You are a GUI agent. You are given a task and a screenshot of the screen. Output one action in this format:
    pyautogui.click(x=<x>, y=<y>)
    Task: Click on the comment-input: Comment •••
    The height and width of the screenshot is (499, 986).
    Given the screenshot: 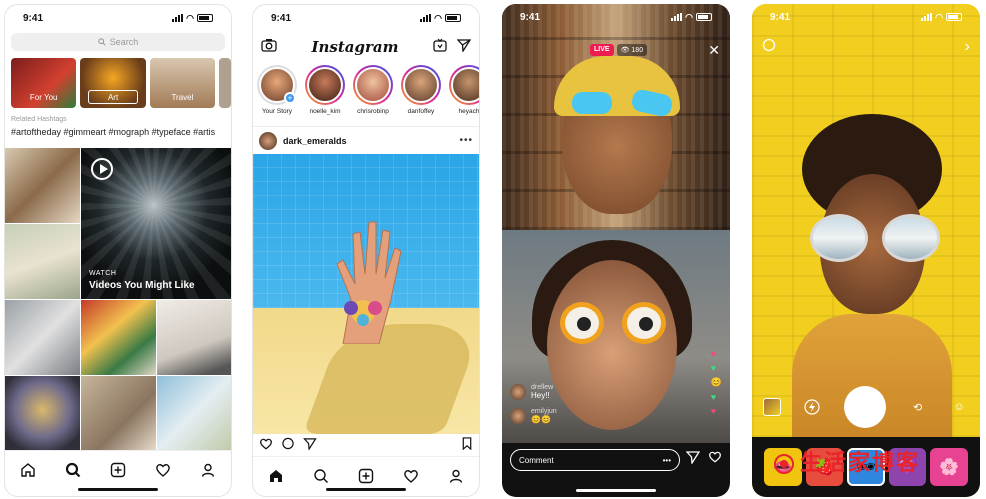 What is the action you would take?
    pyautogui.click(x=595, y=460)
    